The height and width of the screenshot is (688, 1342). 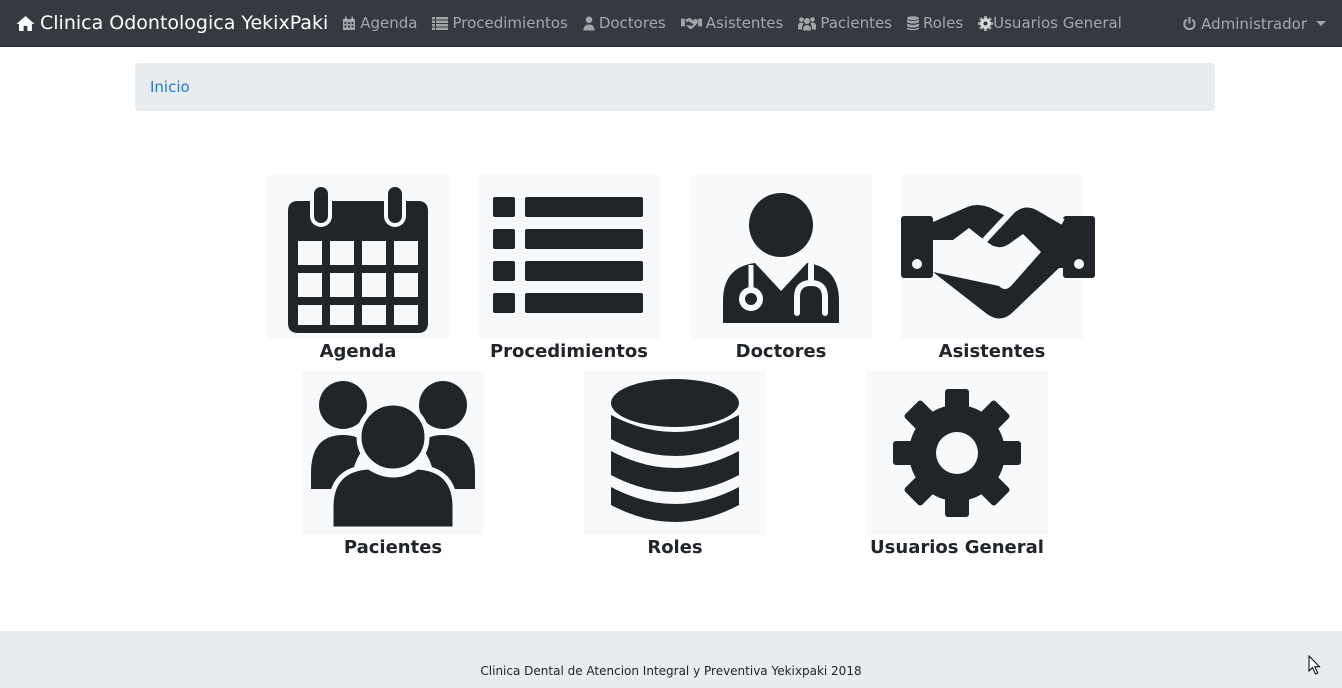 What do you see at coordinates (744, 23) in the screenshot?
I see `nav-item-label: Asistentes` at bounding box center [744, 23].